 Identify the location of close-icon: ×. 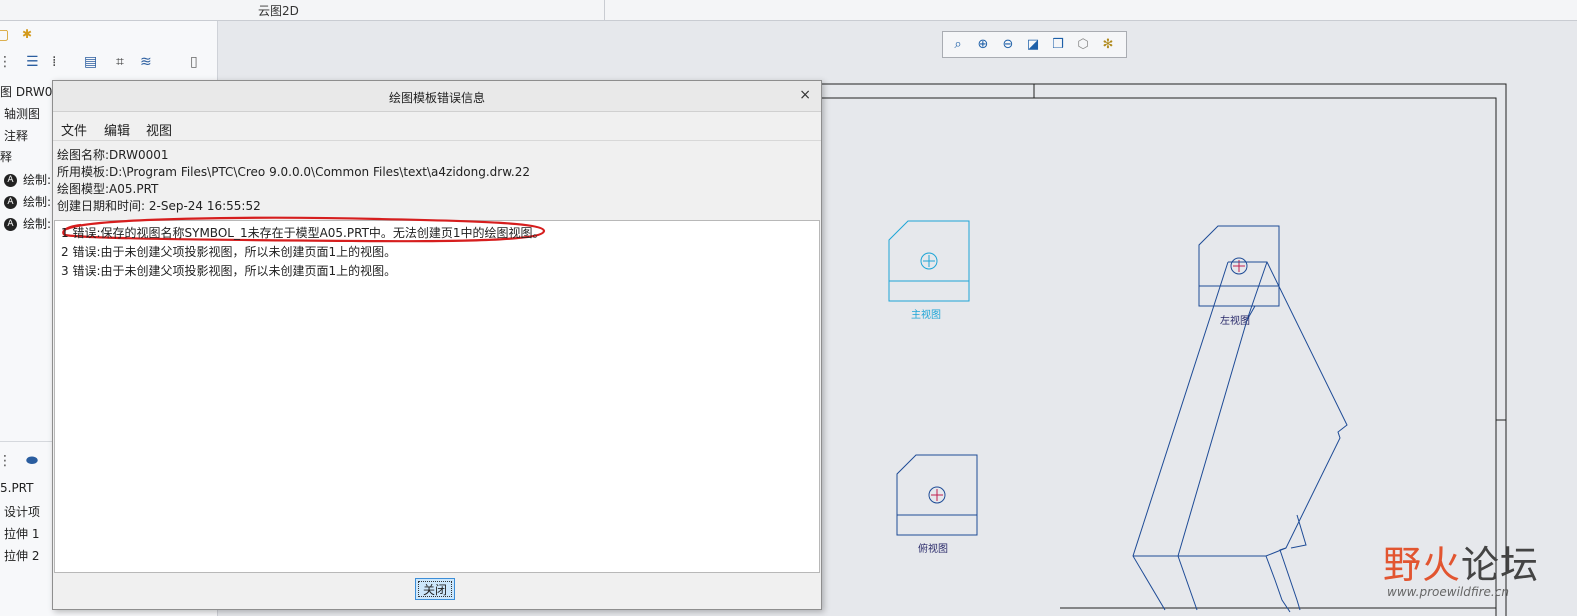
(805, 95).